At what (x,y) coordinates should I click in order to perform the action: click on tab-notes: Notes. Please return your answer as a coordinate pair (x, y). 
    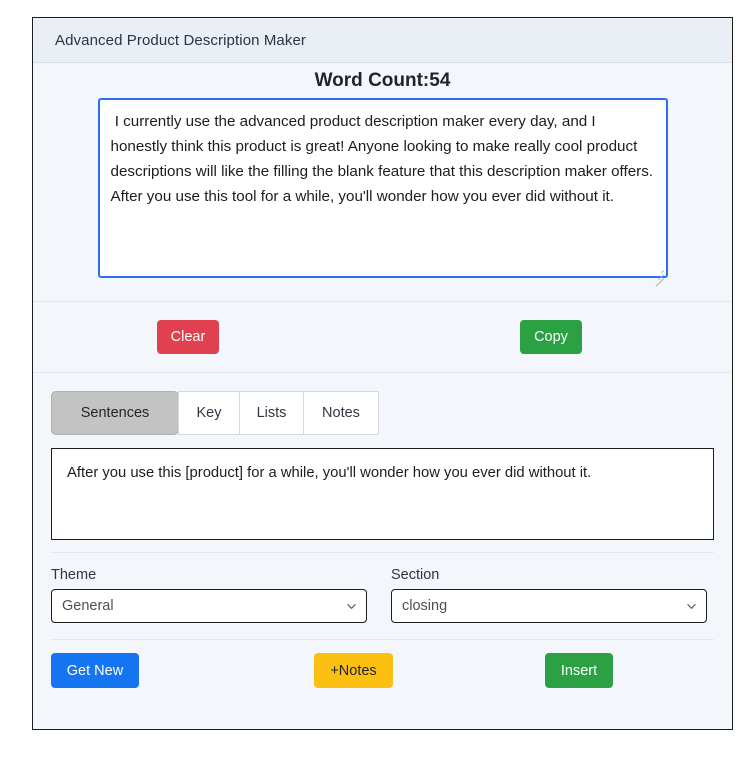
    Looking at the image, I should click on (341, 413).